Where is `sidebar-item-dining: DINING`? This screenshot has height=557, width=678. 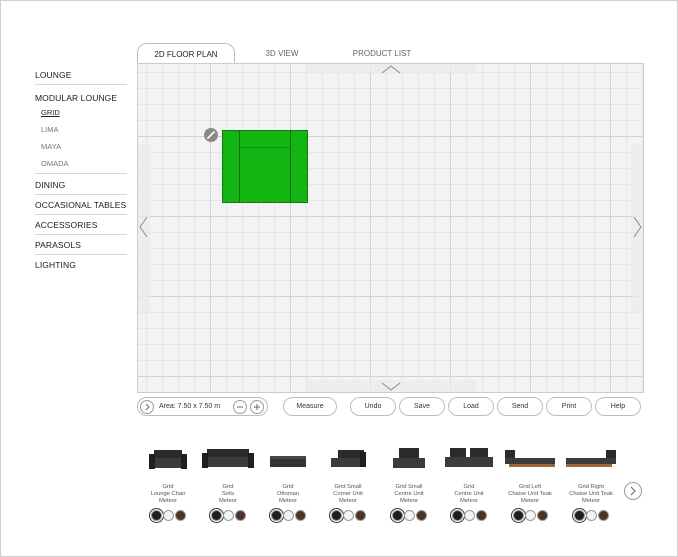 sidebar-item-dining: DINING is located at coordinates (81, 186).